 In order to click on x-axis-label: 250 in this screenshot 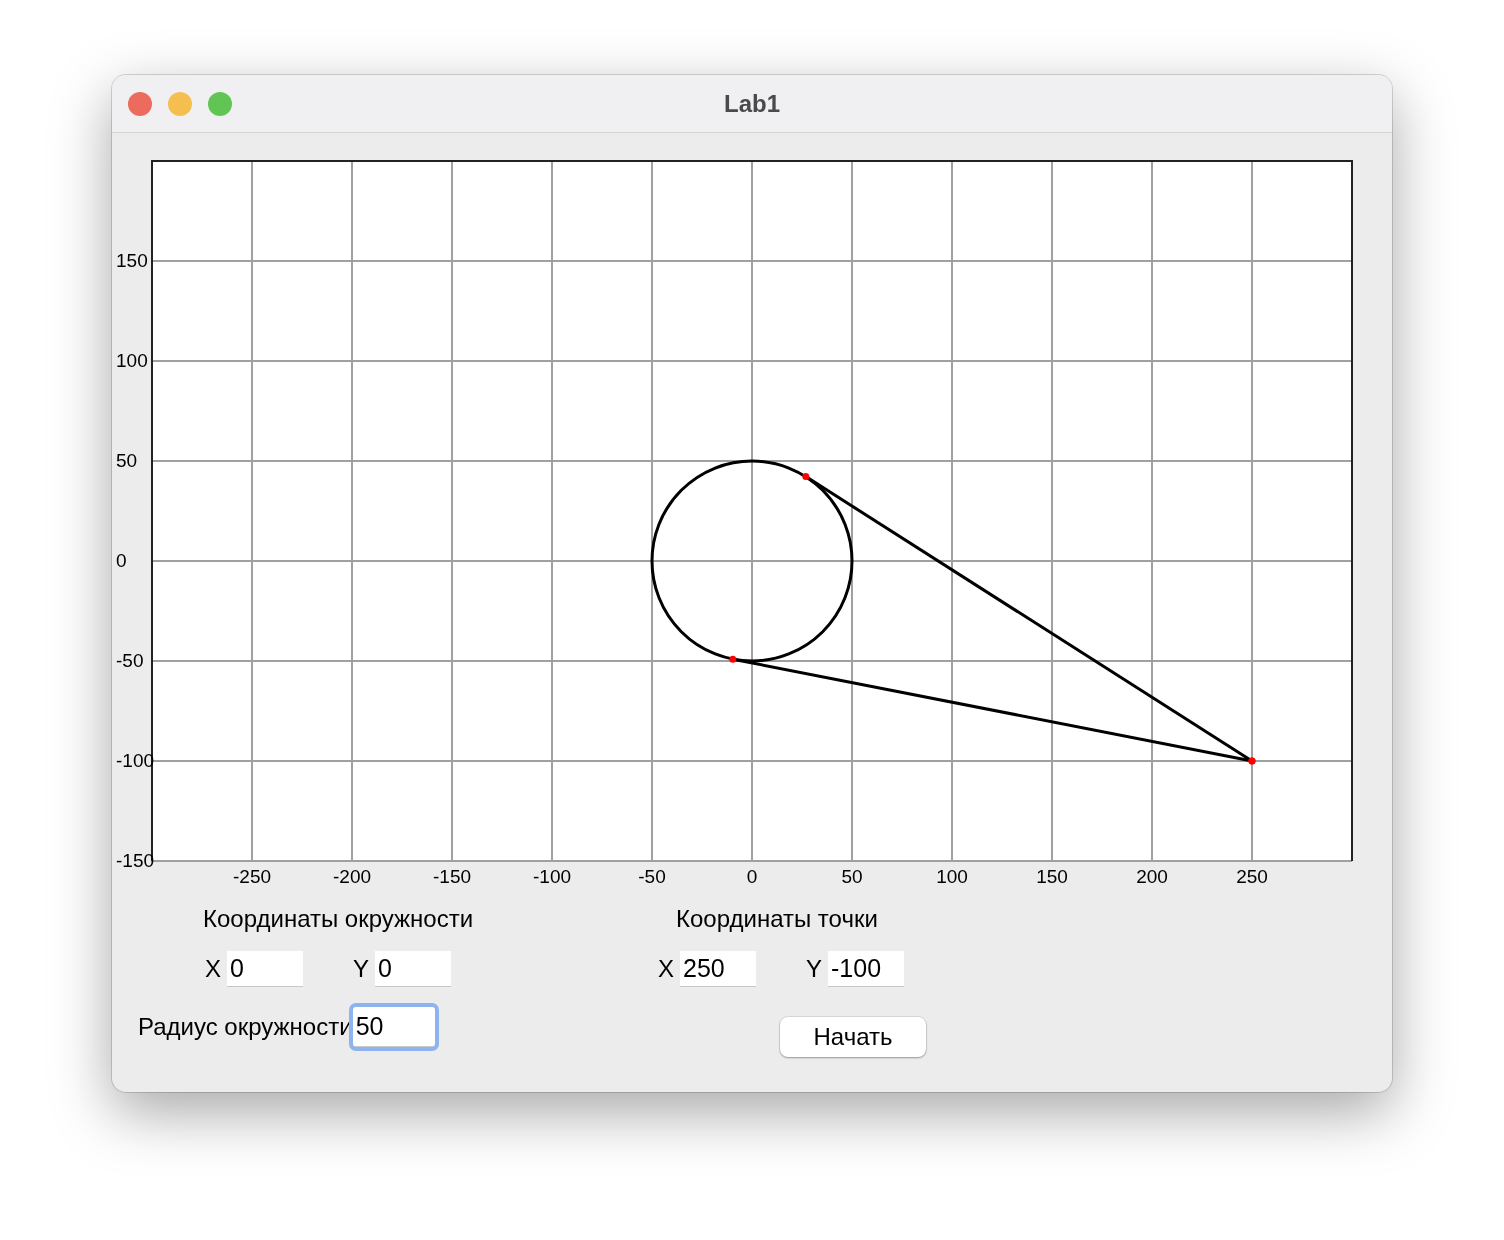, I will do `click(1252, 876)`.